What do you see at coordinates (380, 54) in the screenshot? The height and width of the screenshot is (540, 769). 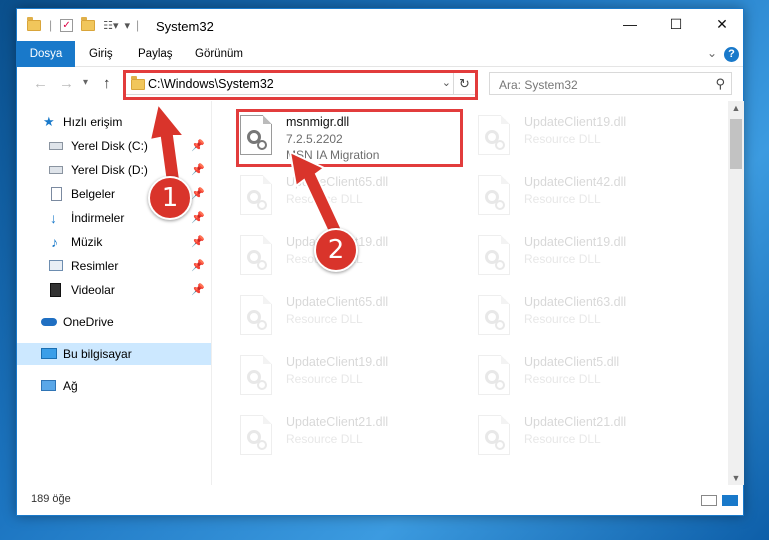 I see `ribbon: Dosya Giriş Paylaş Görünüm ⌄ ?` at bounding box center [380, 54].